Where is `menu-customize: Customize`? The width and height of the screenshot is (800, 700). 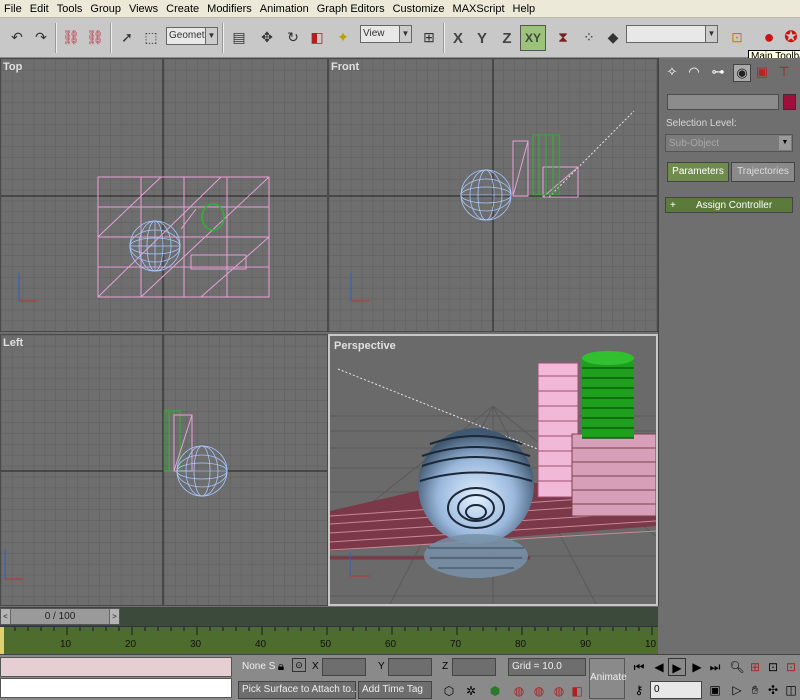
menu-customize: Customize is located at coordinates (419, 9).